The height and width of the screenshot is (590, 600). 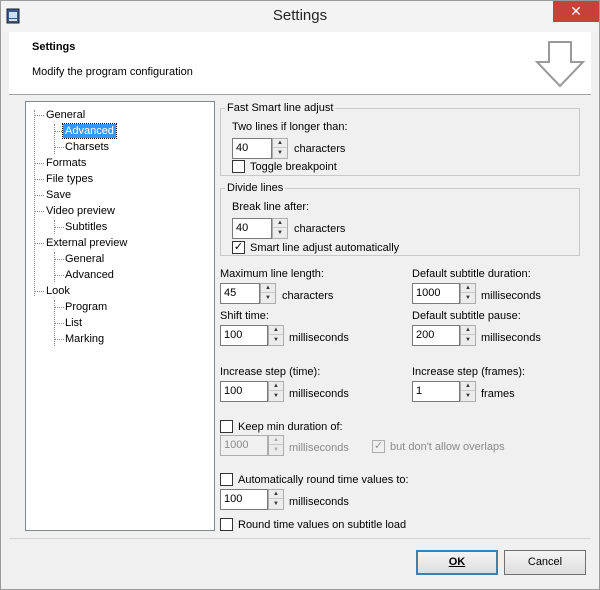 I want to click on shift-time-label: Shift time:, so click(x=244, y=316).